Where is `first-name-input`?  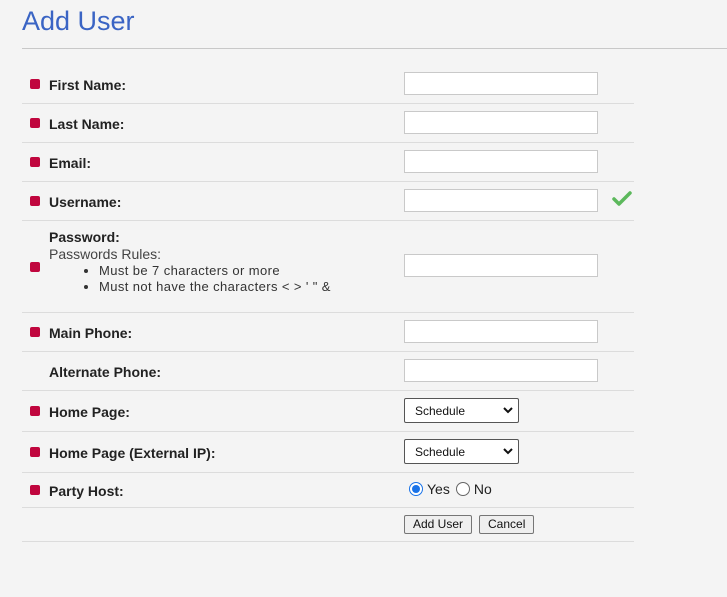
first-name-input is located at coordinates (501, 83).